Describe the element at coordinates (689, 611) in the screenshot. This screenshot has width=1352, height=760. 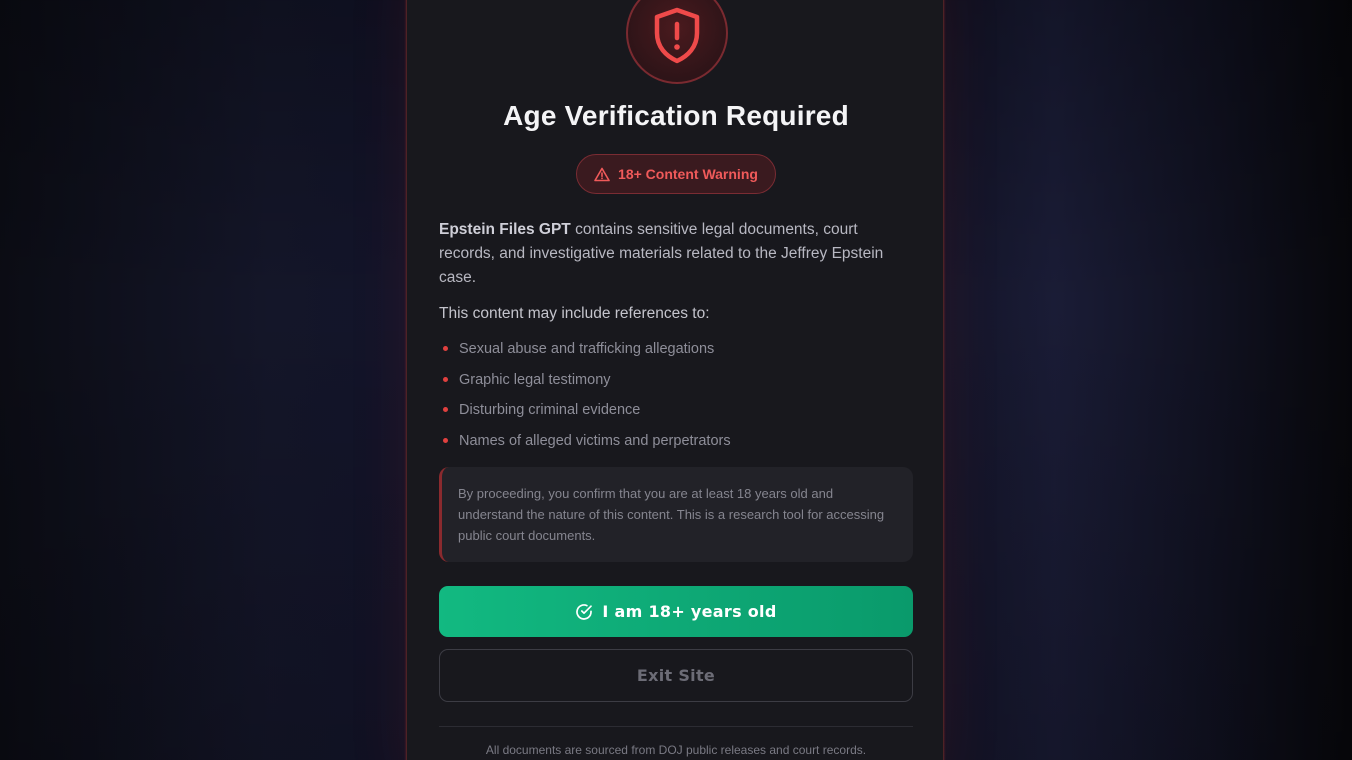
I see `confirm-button-label: I am 18+ years old` at that location.